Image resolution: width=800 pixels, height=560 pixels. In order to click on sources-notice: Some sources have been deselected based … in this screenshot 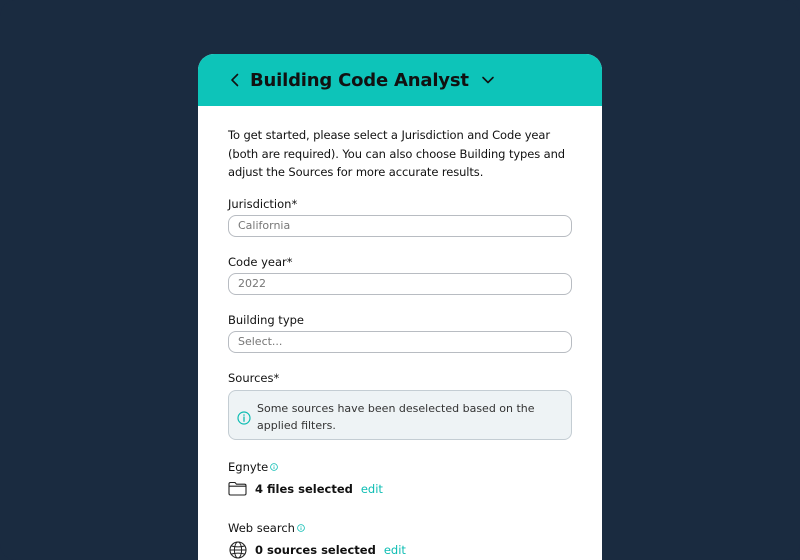, I will do `click(400, 414)`.